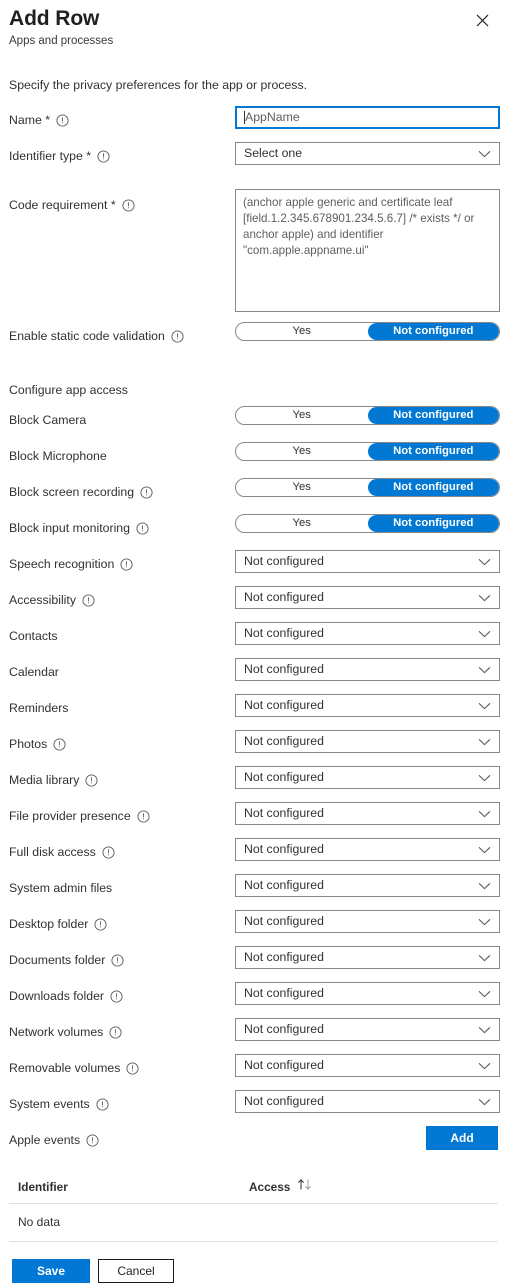  I want to click on downloads-folder-select: Not configured, so click(367, 993).